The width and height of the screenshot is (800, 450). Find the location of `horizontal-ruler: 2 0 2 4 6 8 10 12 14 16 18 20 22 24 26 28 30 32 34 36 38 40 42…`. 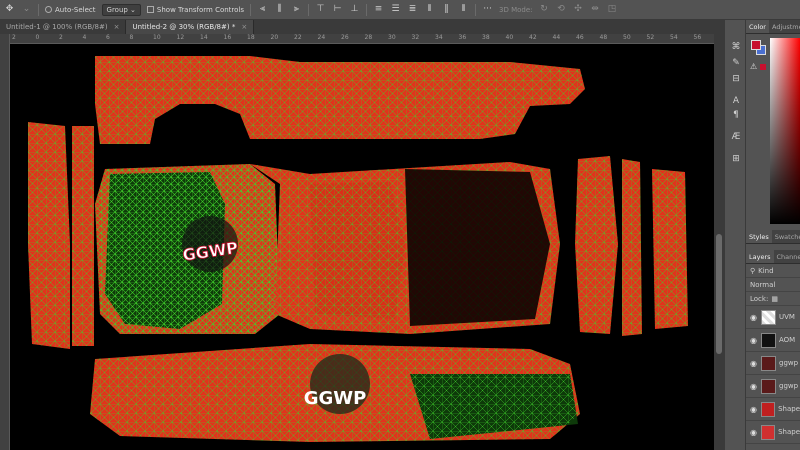

horizontal-ruler: 2 0 2 4 6 8 10 12 14 16 18 20 22 24 26 28 30 32 34 36 38 40 42… is located at coordinates (362, 39).